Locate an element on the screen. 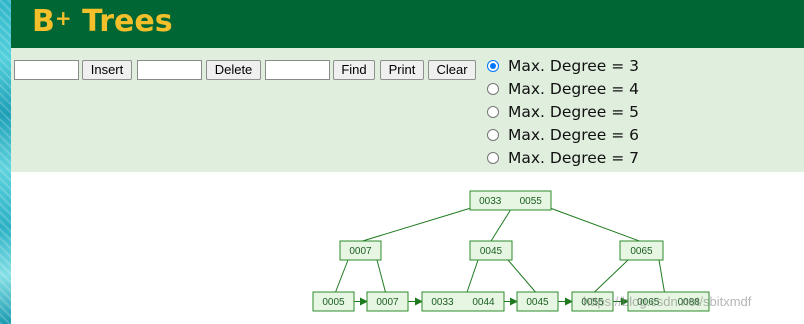 Image resolution: width=804 pixels, height=324 pixels. degree-option-label: Max. Degree = 6 is located at coordinates (574, 134).